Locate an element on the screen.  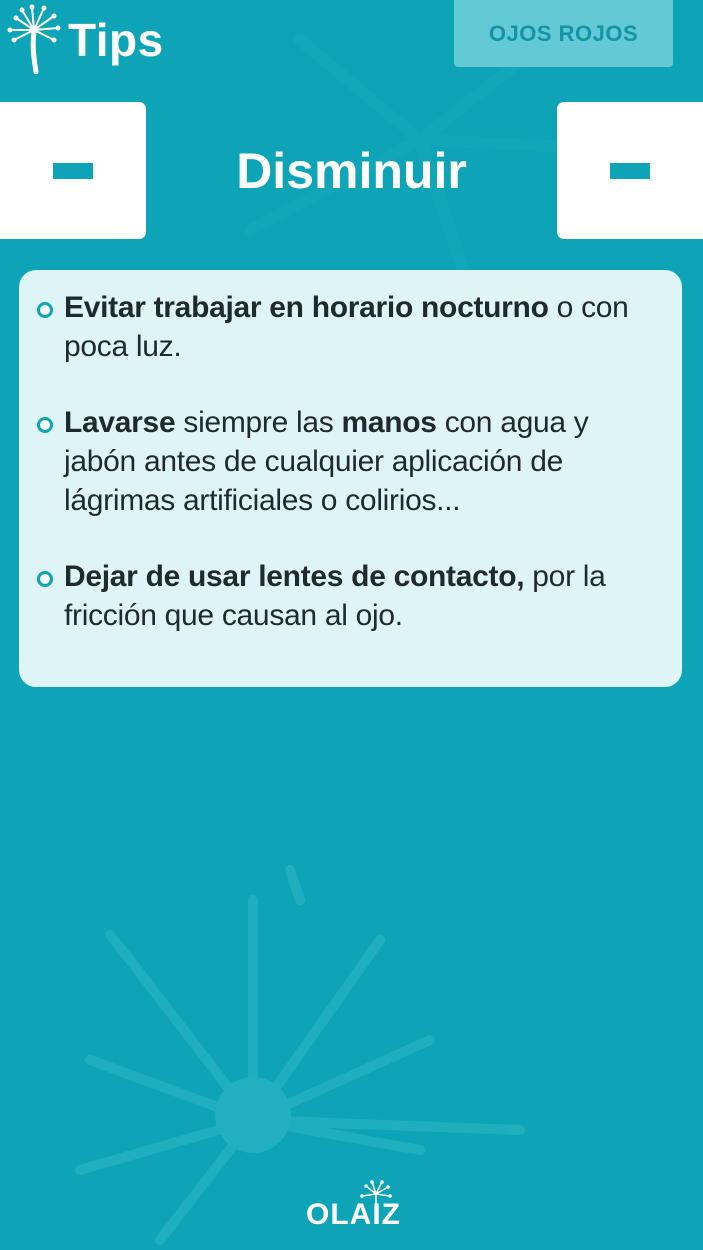
section-title: Disminuir is located at coordinates (351, 171).